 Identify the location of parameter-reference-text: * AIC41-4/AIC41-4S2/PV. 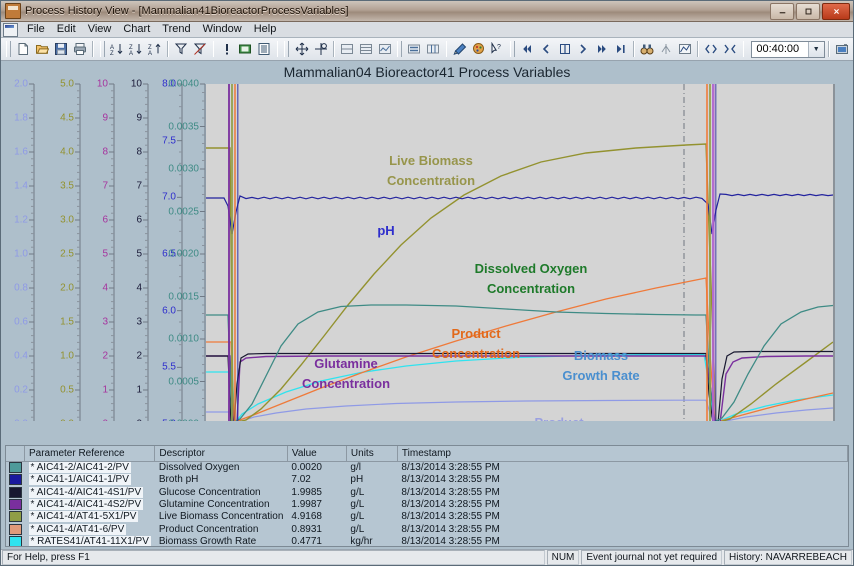
(86, 505).